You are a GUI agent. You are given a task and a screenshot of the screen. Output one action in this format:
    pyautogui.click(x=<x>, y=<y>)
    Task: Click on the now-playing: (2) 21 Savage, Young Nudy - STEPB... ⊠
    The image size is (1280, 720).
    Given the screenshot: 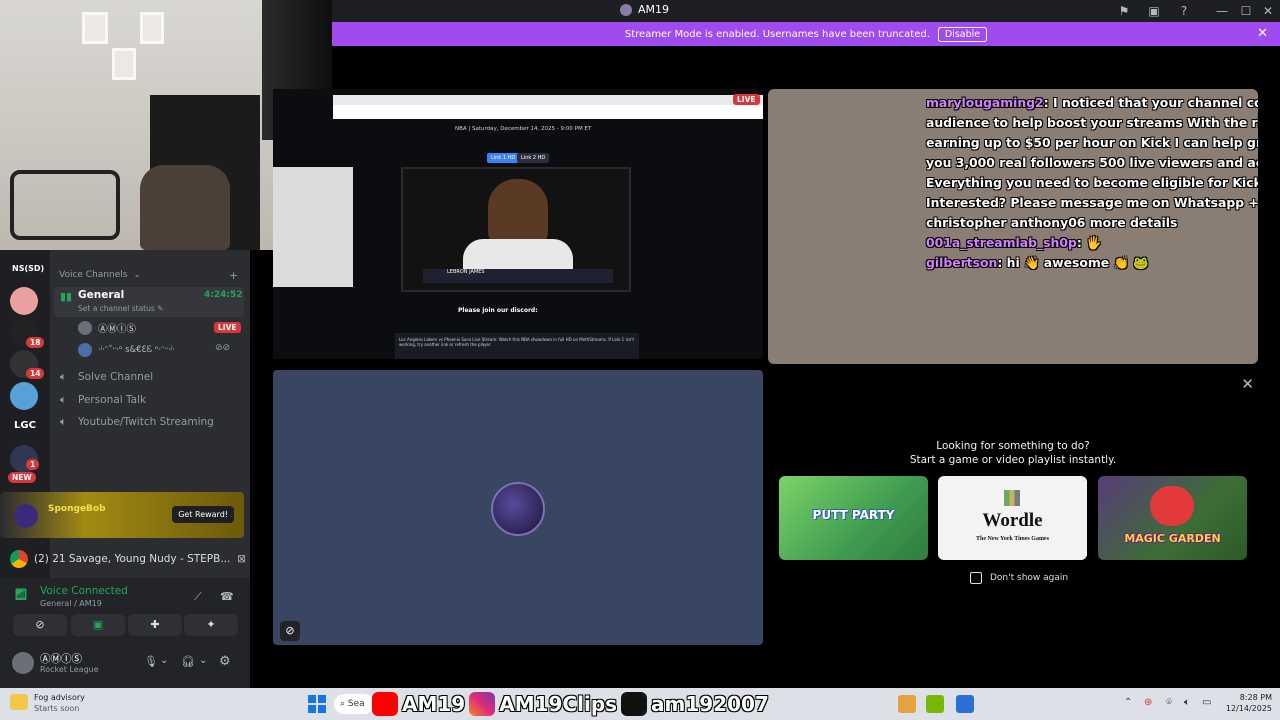 What is the action you would take?
    pyautogui.click(x=128, y=559)
    